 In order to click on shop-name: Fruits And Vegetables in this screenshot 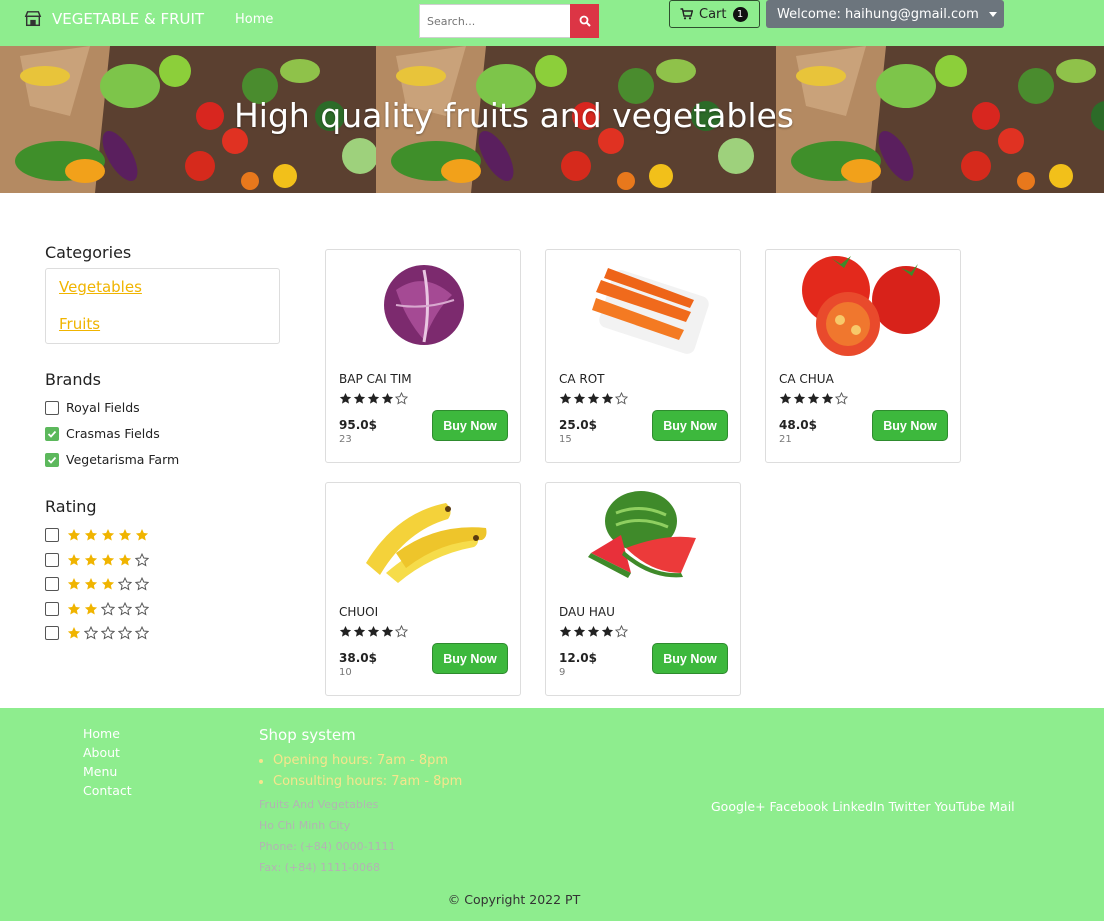, I will do `click(319, 804)`.